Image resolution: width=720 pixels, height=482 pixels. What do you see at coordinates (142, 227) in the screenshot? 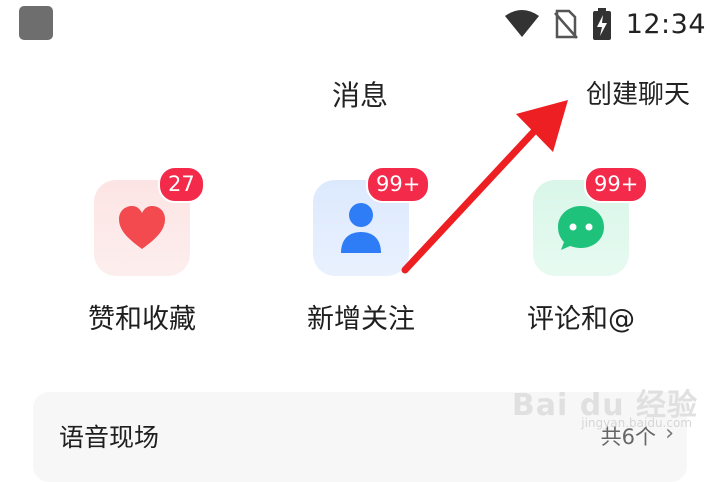
I see `heart-icon` at bounding box center [142, 227].